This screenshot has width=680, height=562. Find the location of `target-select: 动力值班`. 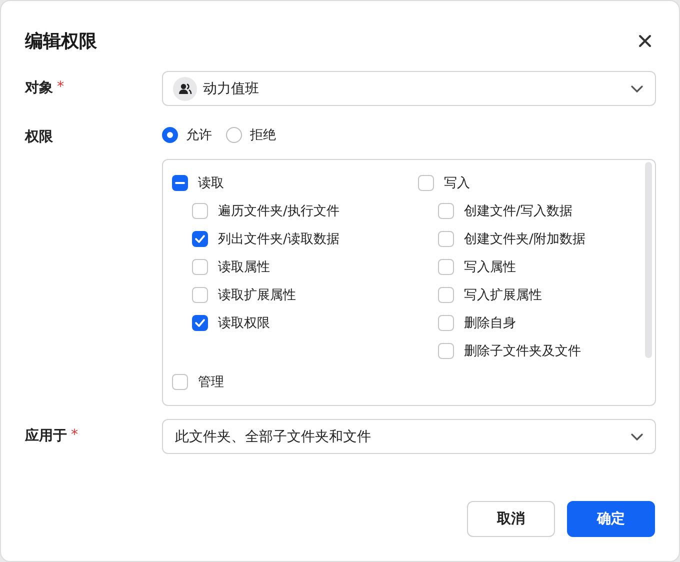

target-select: 动力值班 is located at coordinates (409, 88).